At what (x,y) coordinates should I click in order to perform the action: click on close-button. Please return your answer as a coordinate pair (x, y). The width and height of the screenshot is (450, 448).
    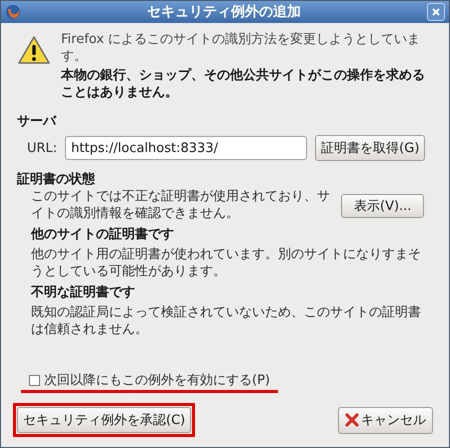
    Looking at the image, I should click on (436, 12).